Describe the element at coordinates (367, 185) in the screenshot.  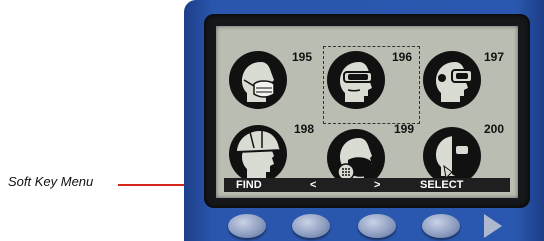
I see `softkey-menu: FIND < > SELECT` at that location.